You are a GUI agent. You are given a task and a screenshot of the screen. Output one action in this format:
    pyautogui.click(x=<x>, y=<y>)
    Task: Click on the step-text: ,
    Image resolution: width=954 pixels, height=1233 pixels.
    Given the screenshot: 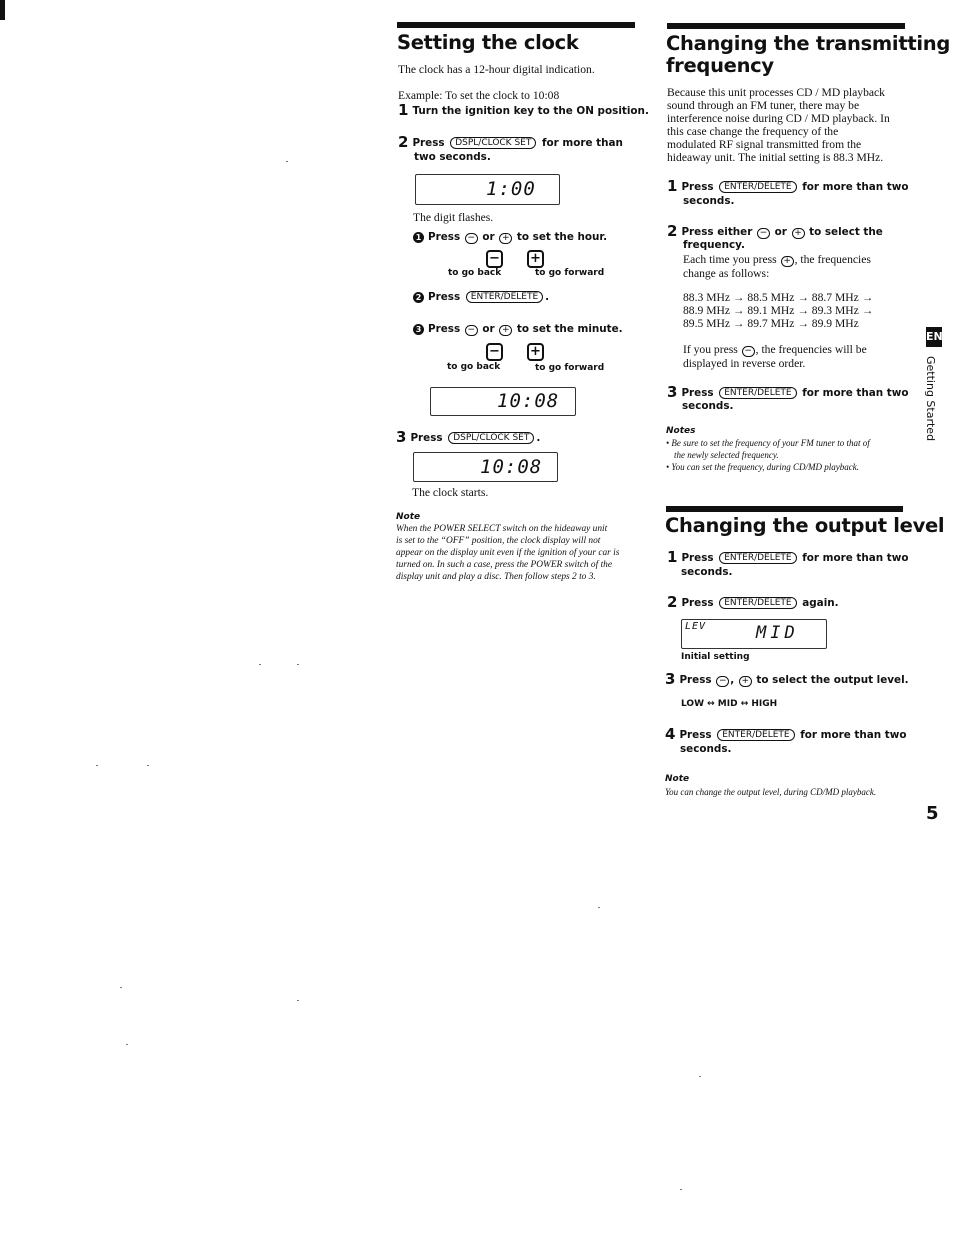 What is the action you would take?
    pyautogui.click(x=732, y=680)
    